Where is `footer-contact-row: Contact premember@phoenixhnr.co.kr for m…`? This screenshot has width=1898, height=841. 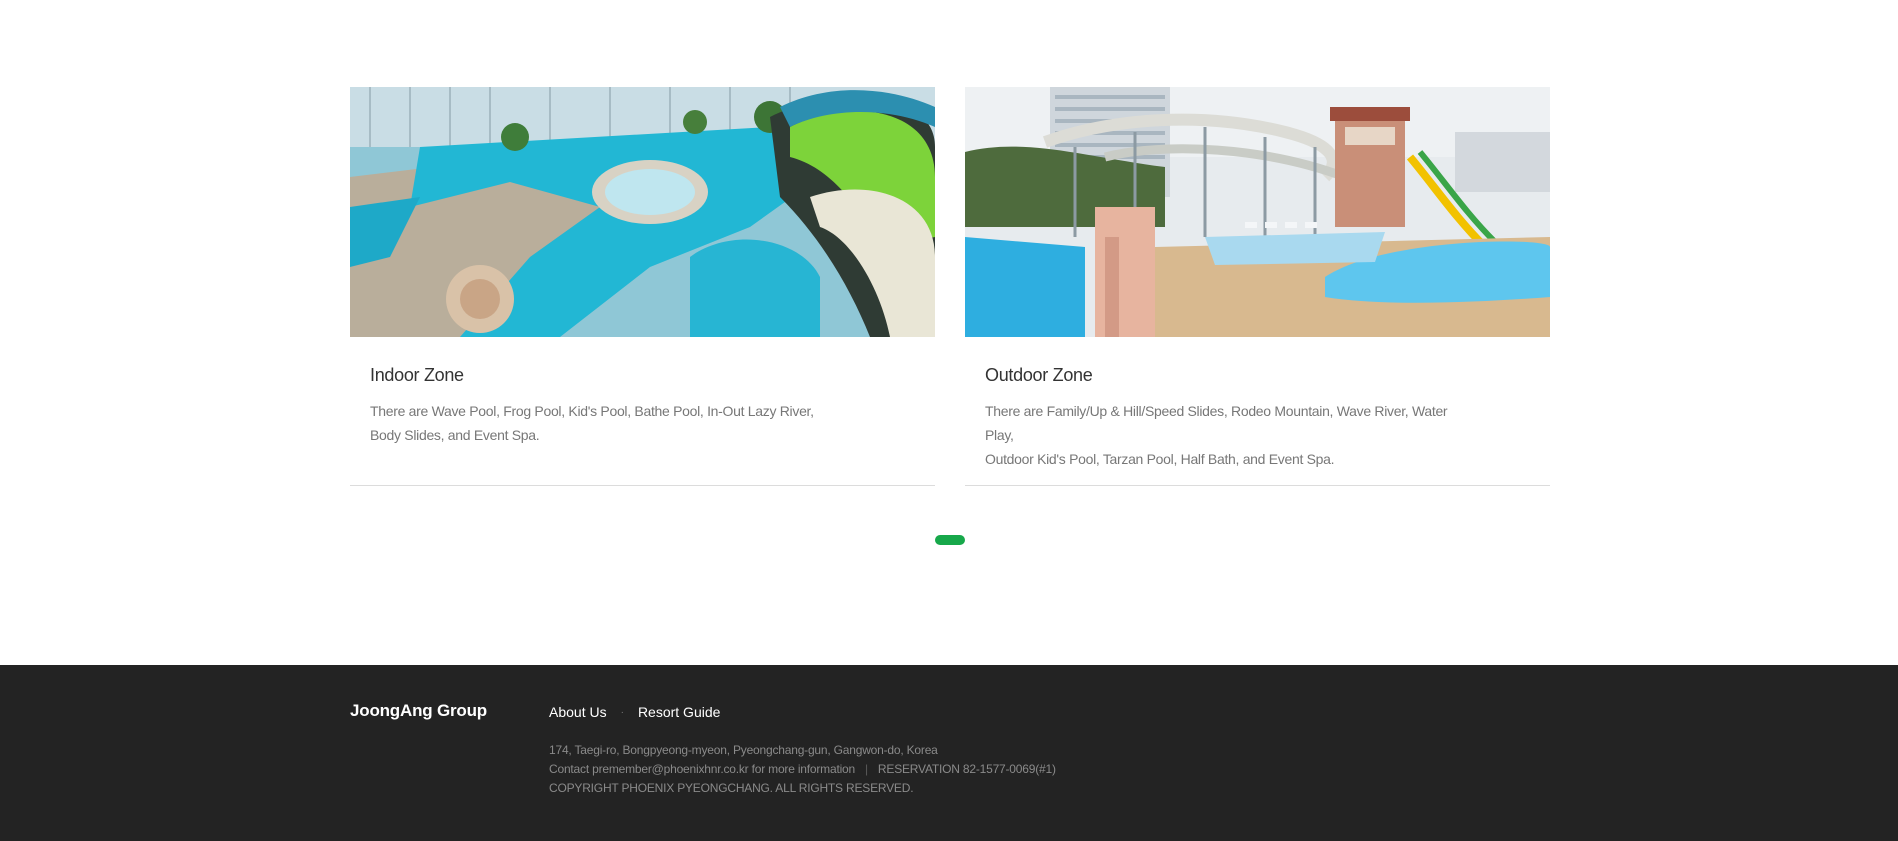
footer-contact-row: Contact premember@phoenixhnr.co.kr for m… is located at coordinates (802, 769).